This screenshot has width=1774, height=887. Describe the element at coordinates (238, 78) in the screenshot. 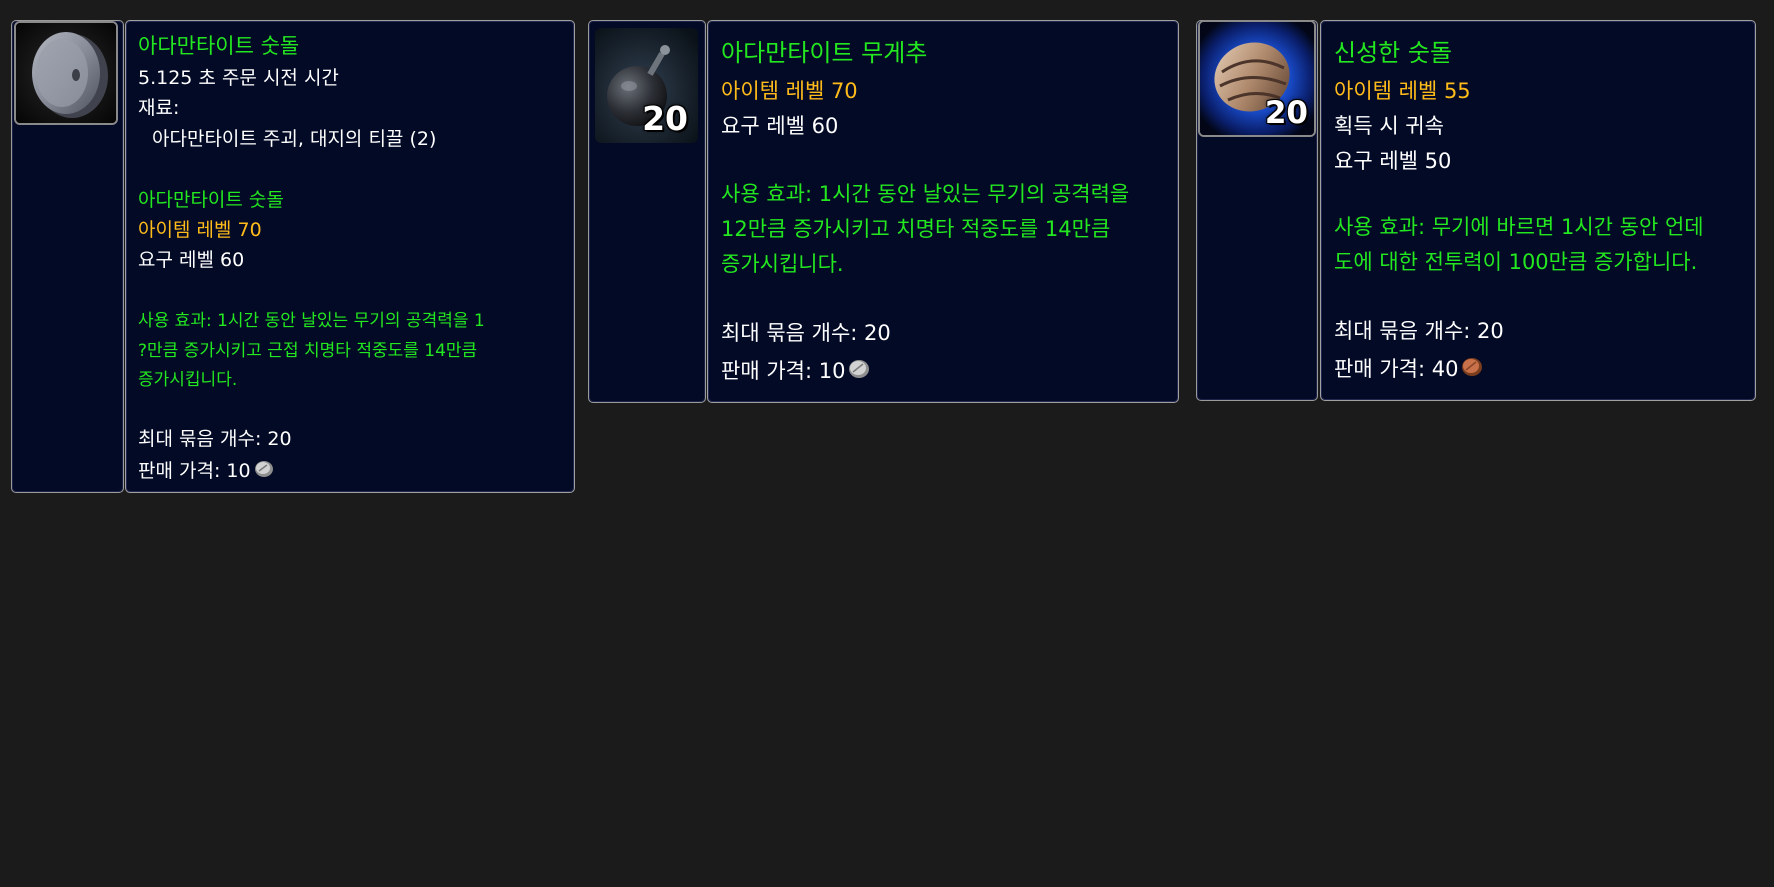

I see `cast-time: 5.125 초 주문 시전 시간` at that location.